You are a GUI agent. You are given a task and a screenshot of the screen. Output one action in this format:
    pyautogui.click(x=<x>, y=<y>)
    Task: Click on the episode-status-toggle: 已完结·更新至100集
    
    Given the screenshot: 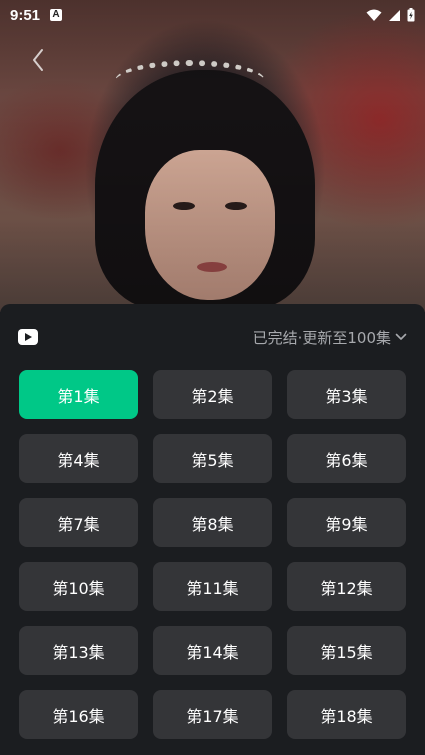 What is the action you would take?
    pyautogui.click(x=330, y=337)
    